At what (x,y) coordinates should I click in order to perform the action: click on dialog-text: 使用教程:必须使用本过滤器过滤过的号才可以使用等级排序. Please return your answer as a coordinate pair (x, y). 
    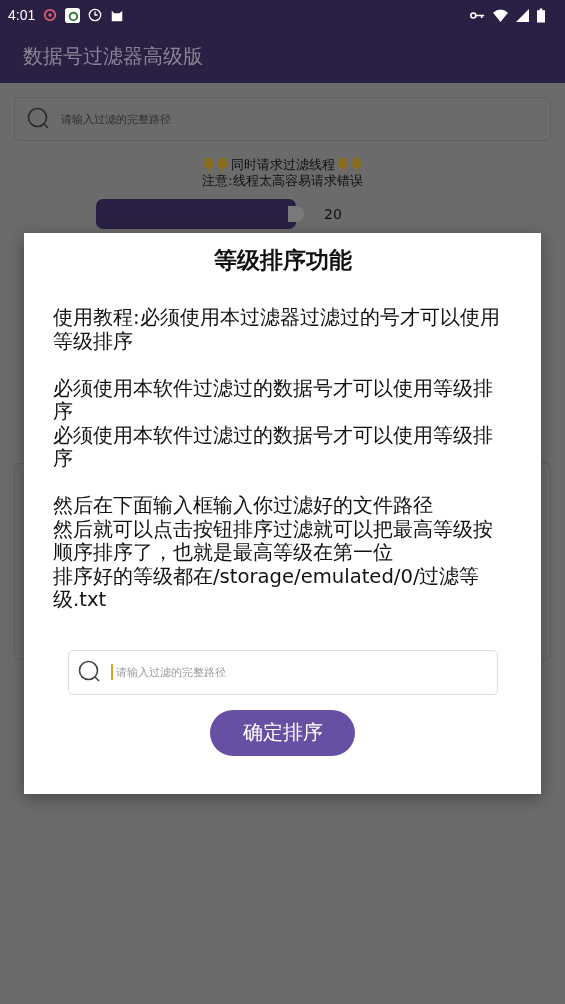
    Looking at the image, I should click on (277, 329).